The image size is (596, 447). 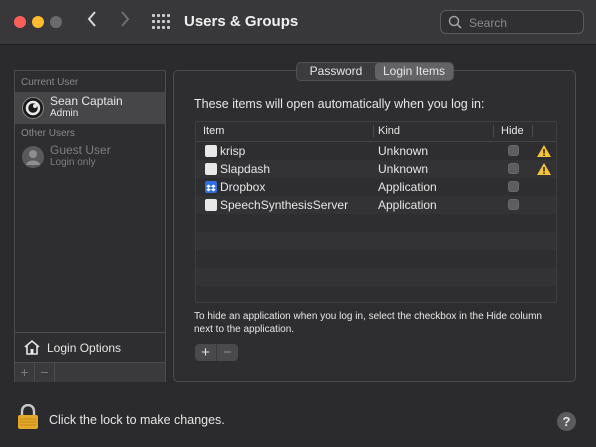 What do you see at coordinates (80, 150) in the screenshot?
I see `user-name: Guest User` at bounding box center [80, 150].